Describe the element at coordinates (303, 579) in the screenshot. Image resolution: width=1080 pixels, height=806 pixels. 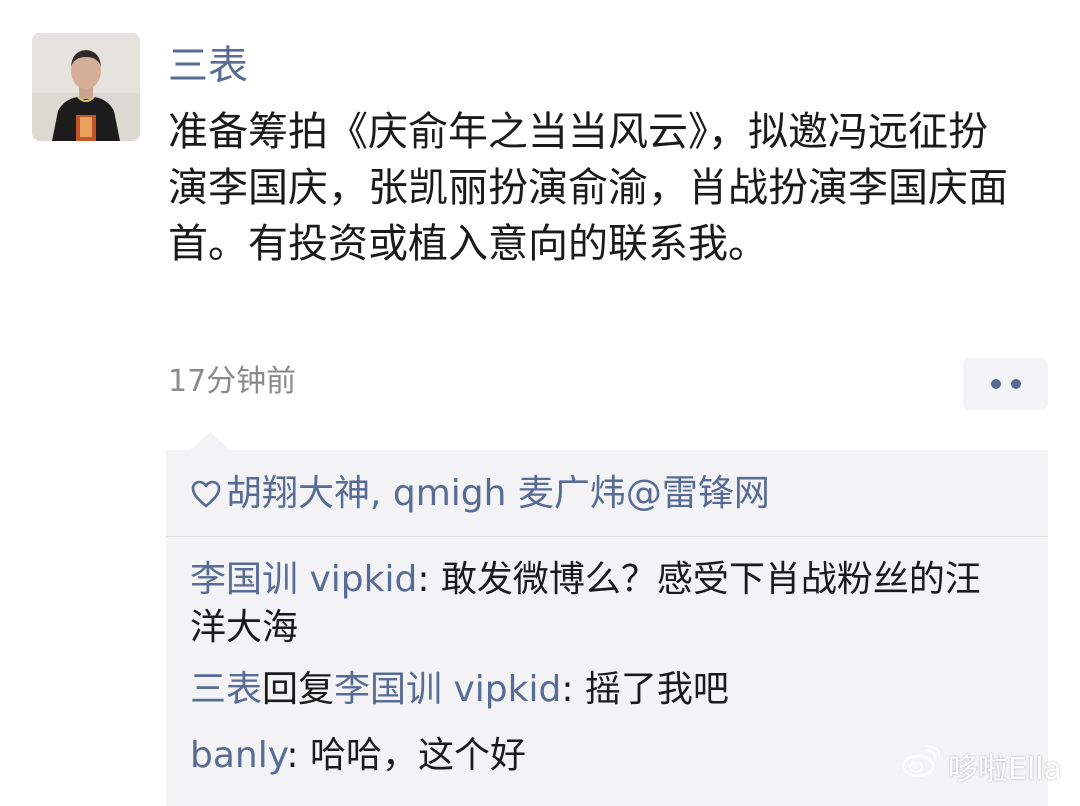
I see `comment-author: 李国训 vipkid` at that location.